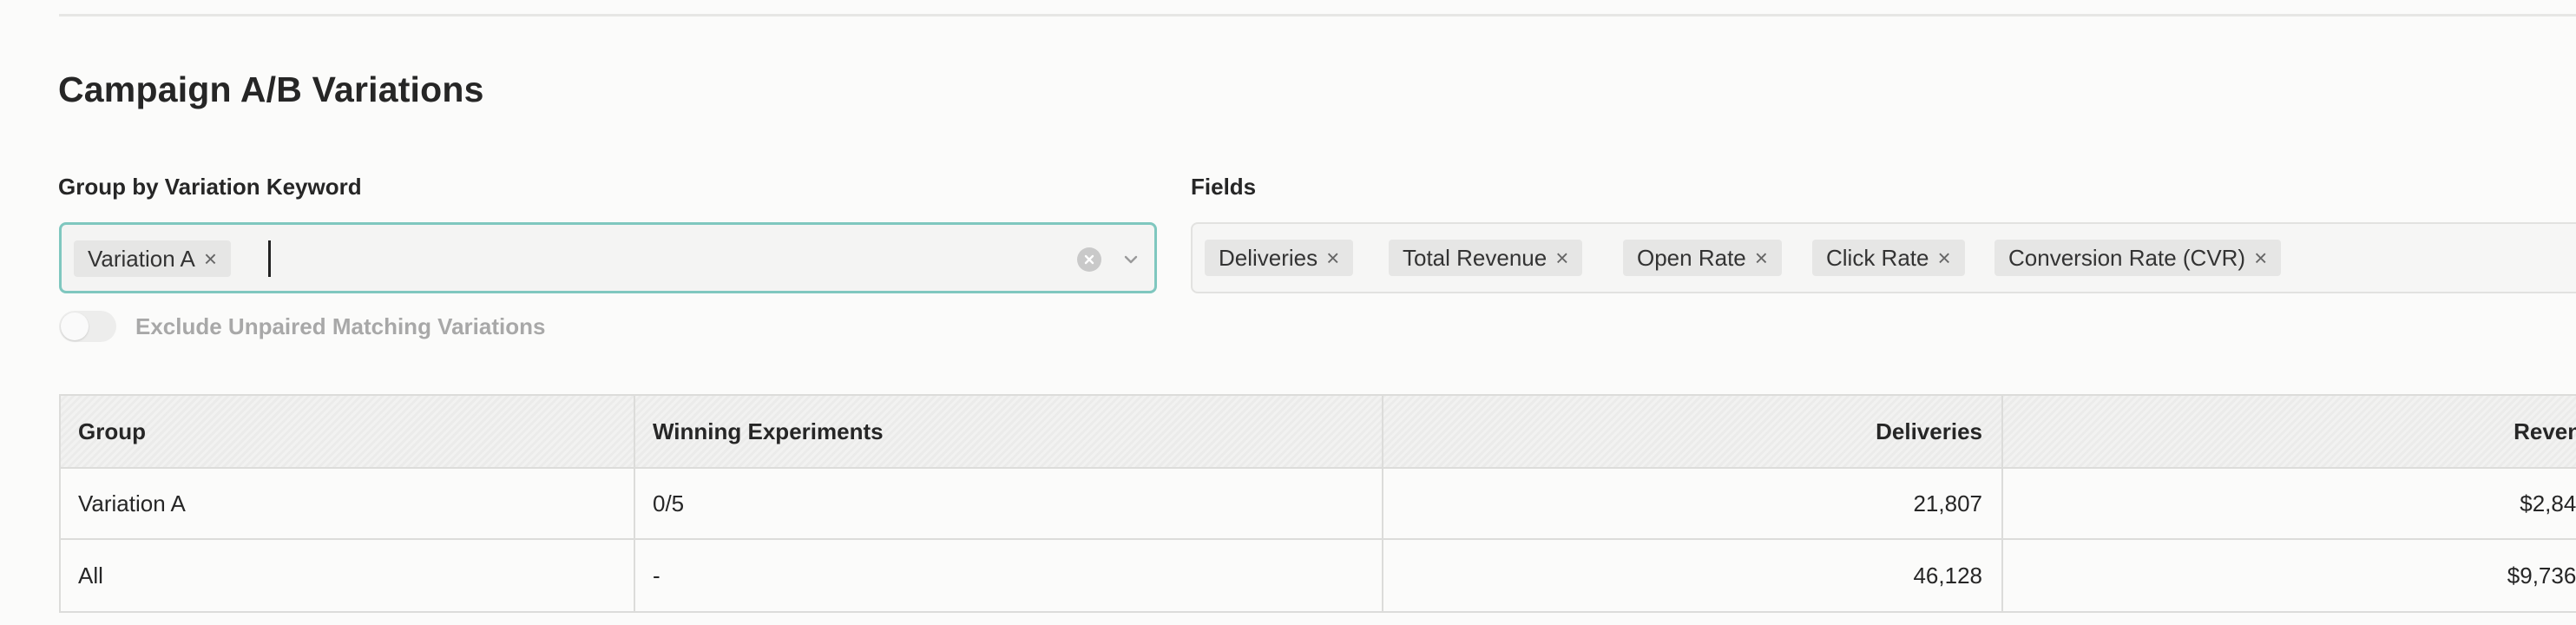 The height and width of the screenshot is (625, 2576). Describe the element at coordinates (1009, 431) in the screenshot. I see `column-header-winning-experiments: Winning Experiments` at that location.